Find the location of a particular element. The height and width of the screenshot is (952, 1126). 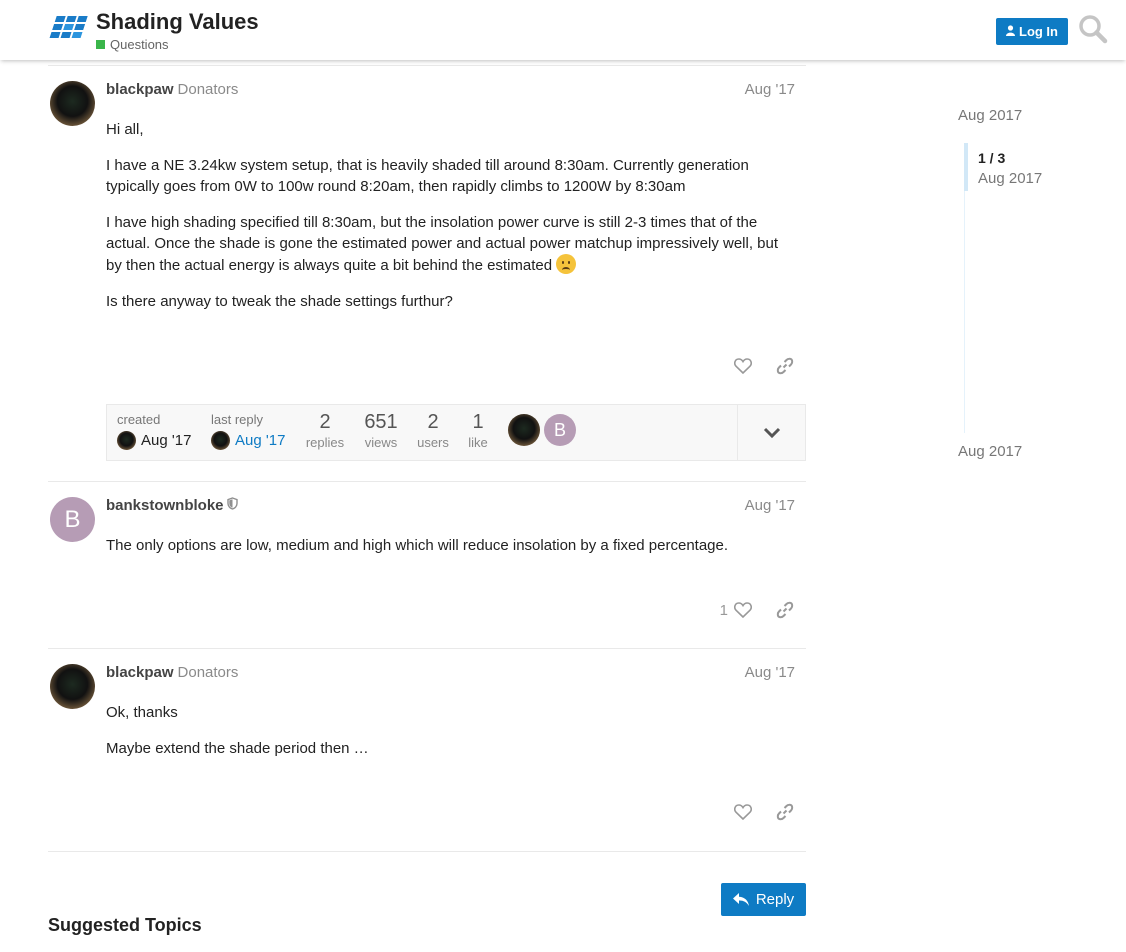

shield-icon is located at coordinates (232, 505).